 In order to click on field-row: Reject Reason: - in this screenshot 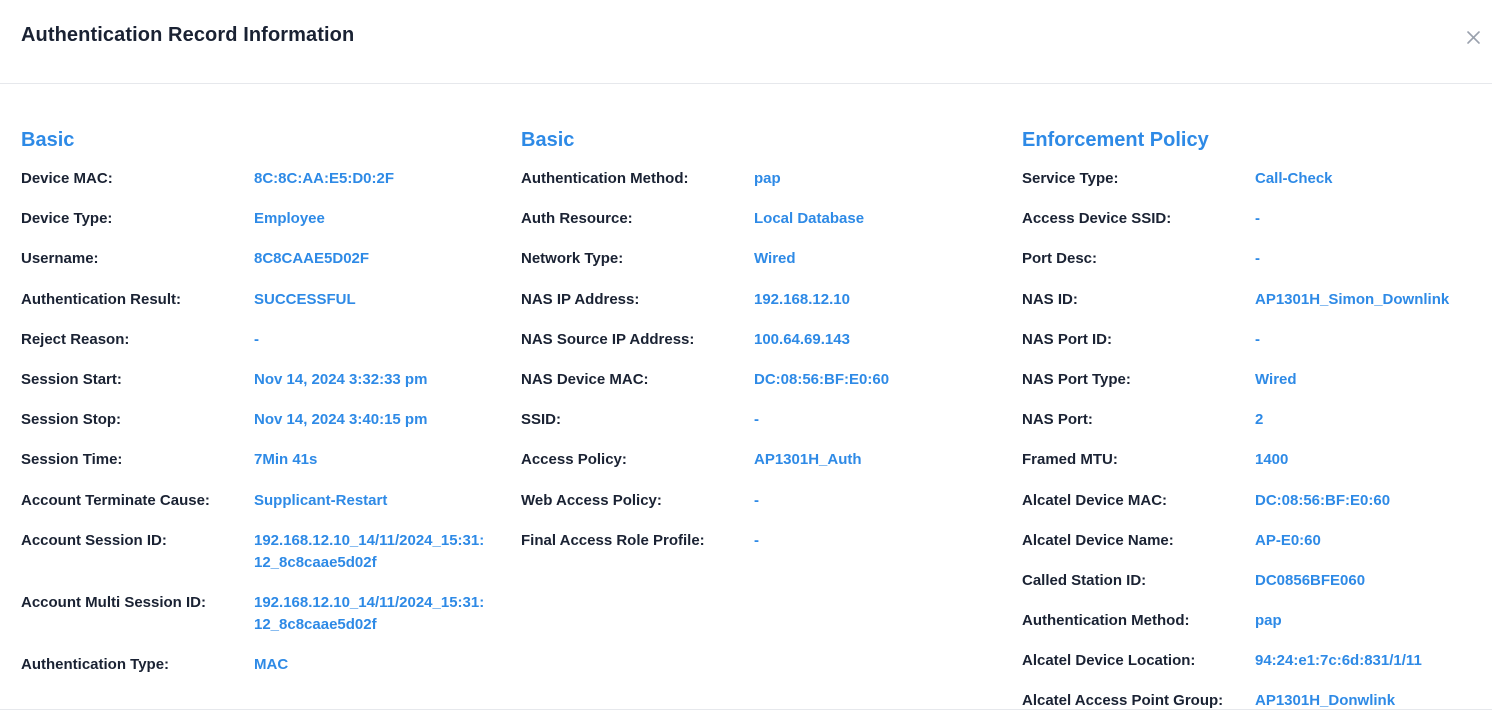, I will do `click(266, 349)`.